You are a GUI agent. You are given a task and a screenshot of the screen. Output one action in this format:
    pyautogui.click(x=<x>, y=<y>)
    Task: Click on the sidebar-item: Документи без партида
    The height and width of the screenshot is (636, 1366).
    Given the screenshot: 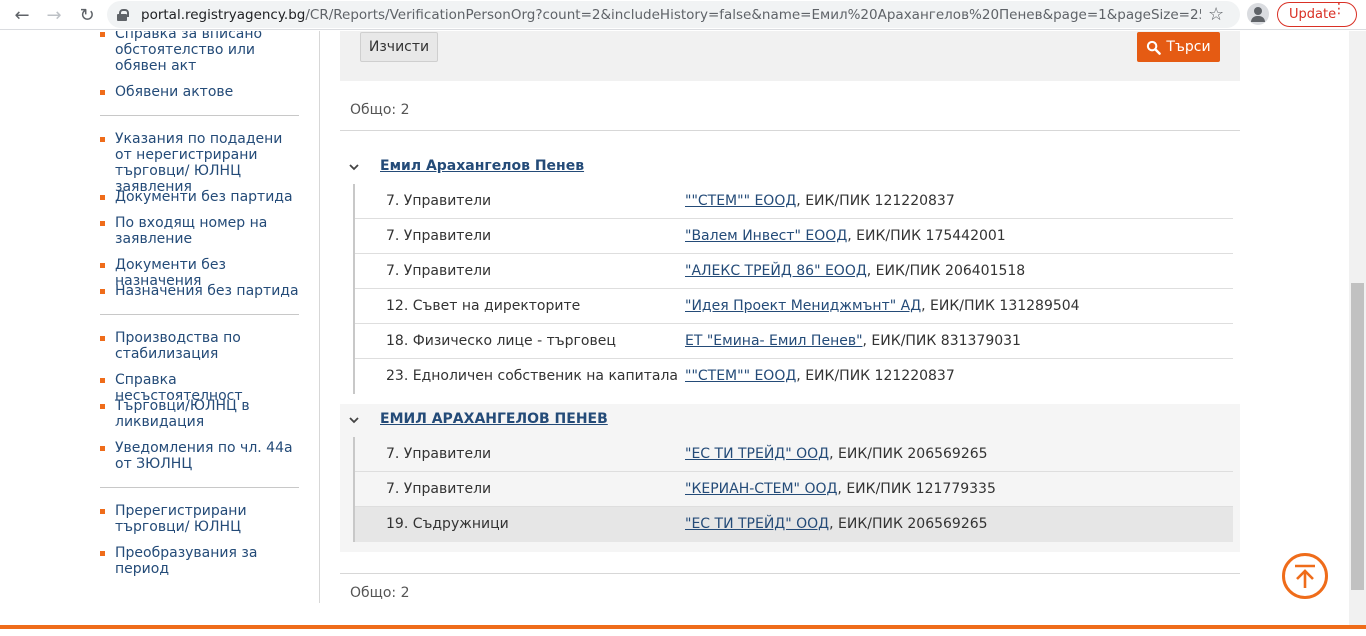 What is the action you would take?
    pyautogui.click(x=200, y=197)
    